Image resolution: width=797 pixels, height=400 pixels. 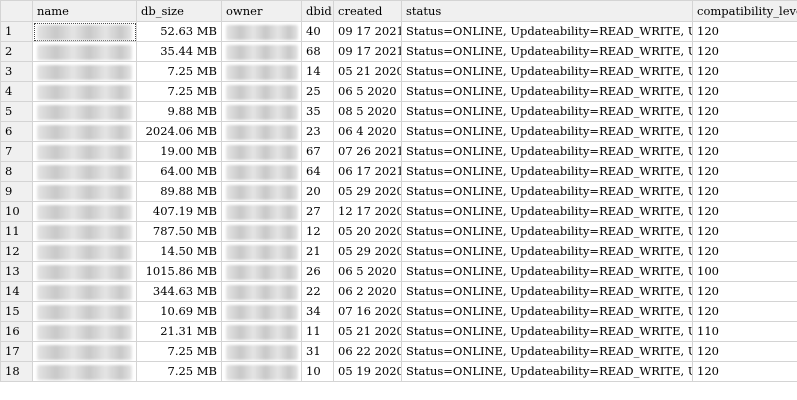 What do you see at coordinates (317, 371) in the screenshot?
I see `cell-dbid: 10` at bounding box center [317, 371].